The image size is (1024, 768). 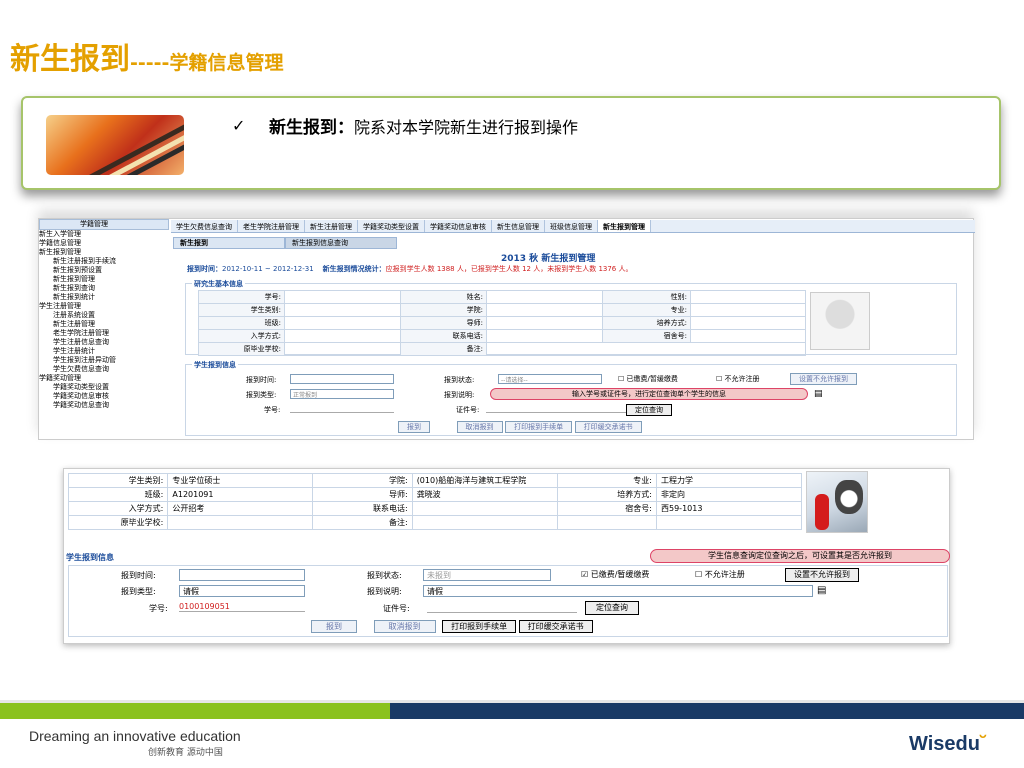 I want to click on tab-item: 学籍奖动类型设置, so click(x=391, y=226).